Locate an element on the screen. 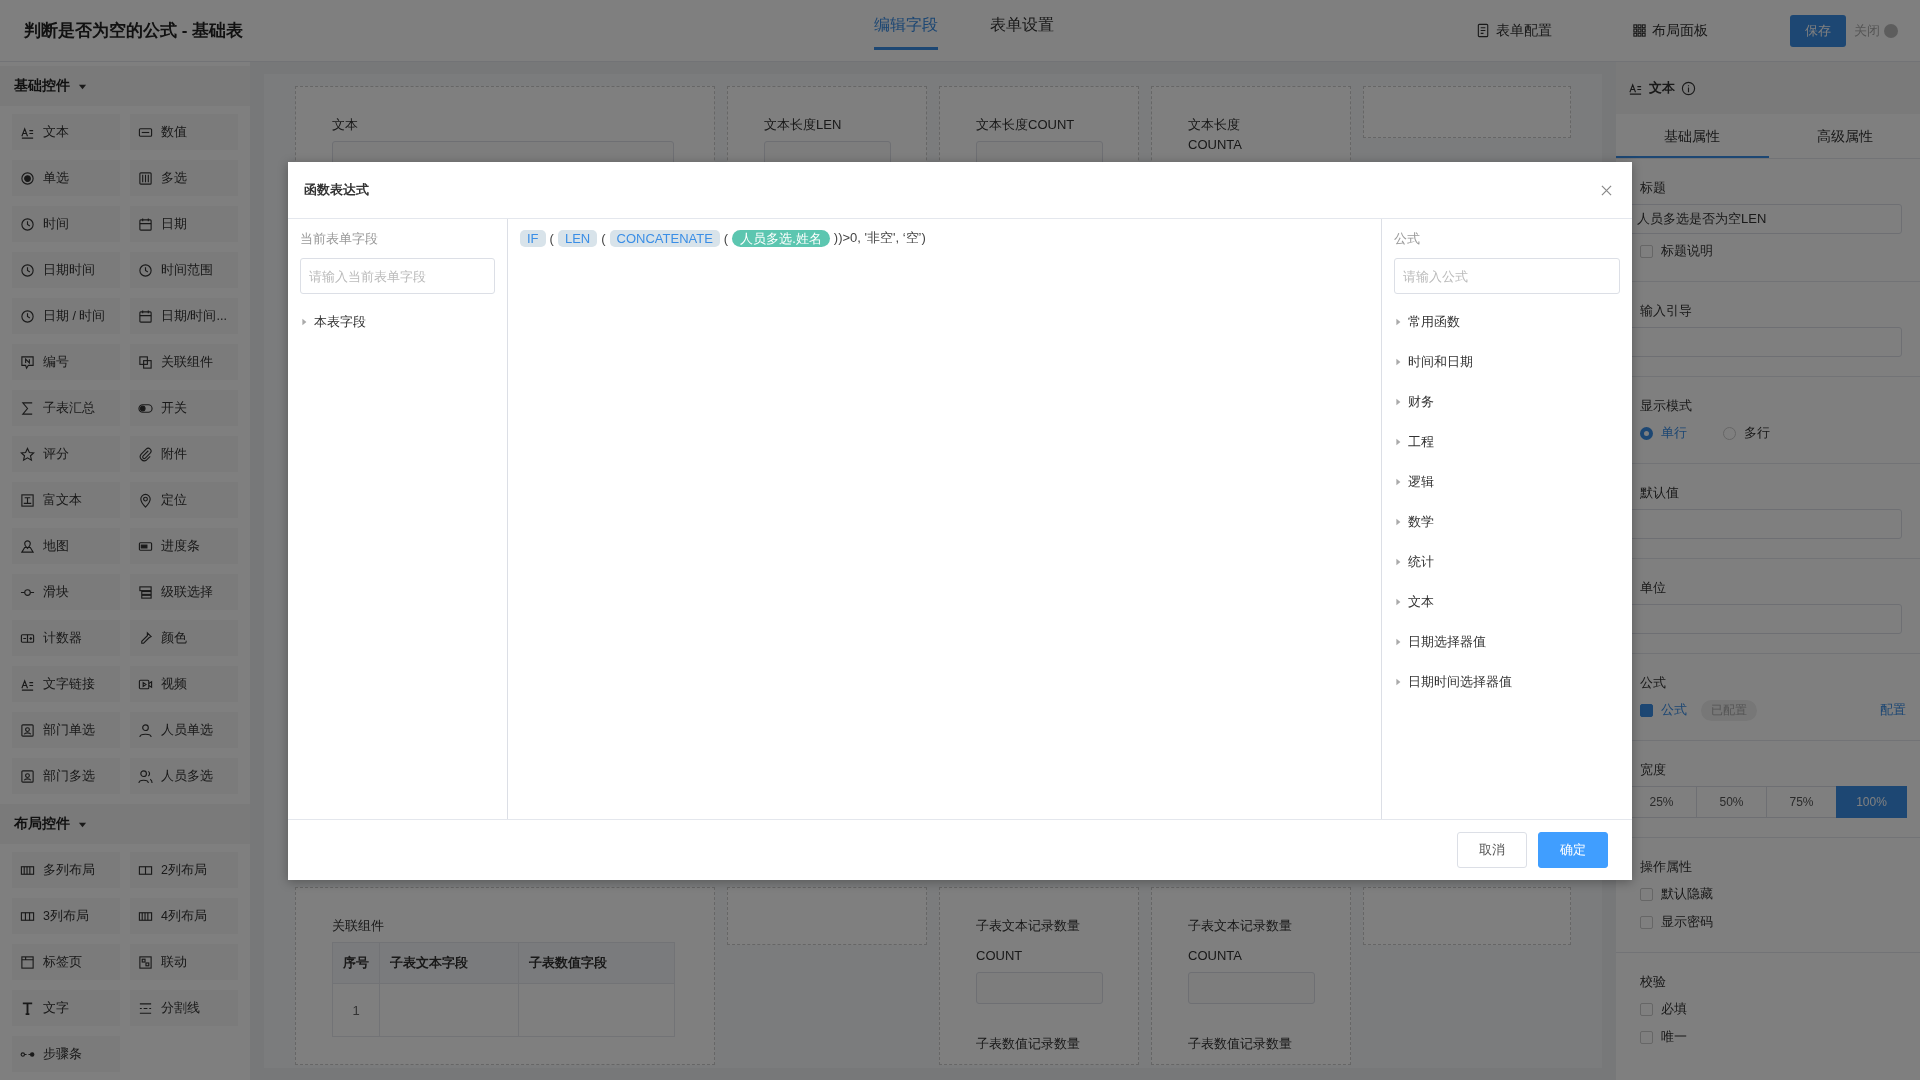  toolbar-link: 表单配置 is located at coordinates (1514, 30).